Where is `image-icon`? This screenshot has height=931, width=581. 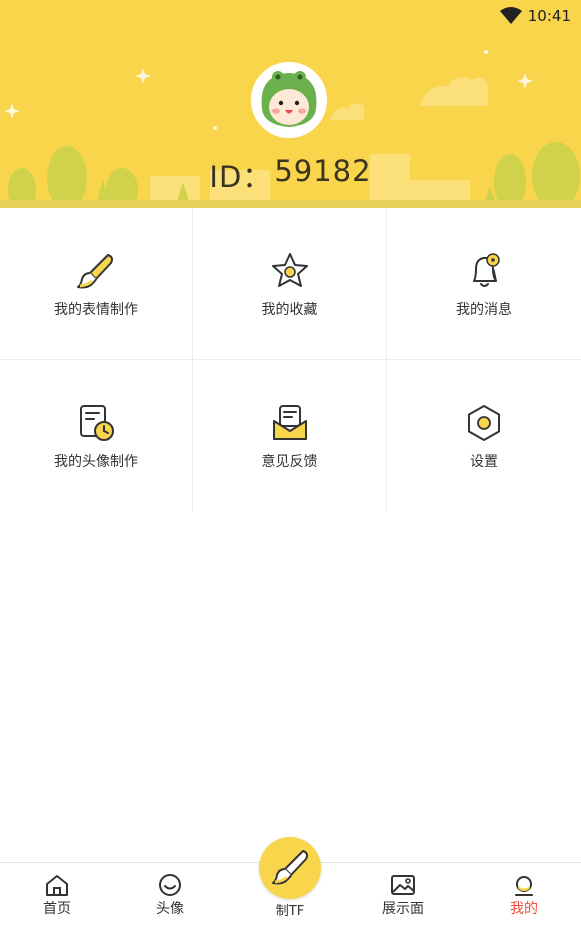 image-icon is located at coordinates (403, 885).